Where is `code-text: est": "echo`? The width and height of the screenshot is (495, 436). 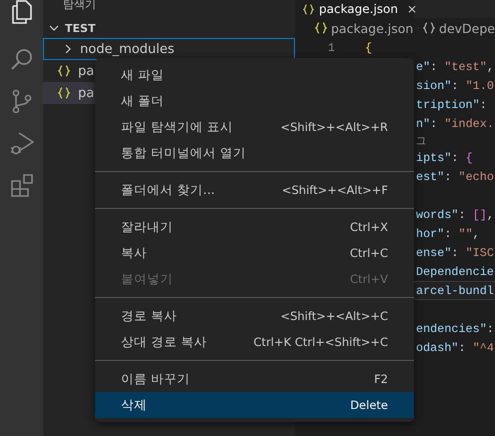 code-text: est": "echo is located at coordinates (455, 177).